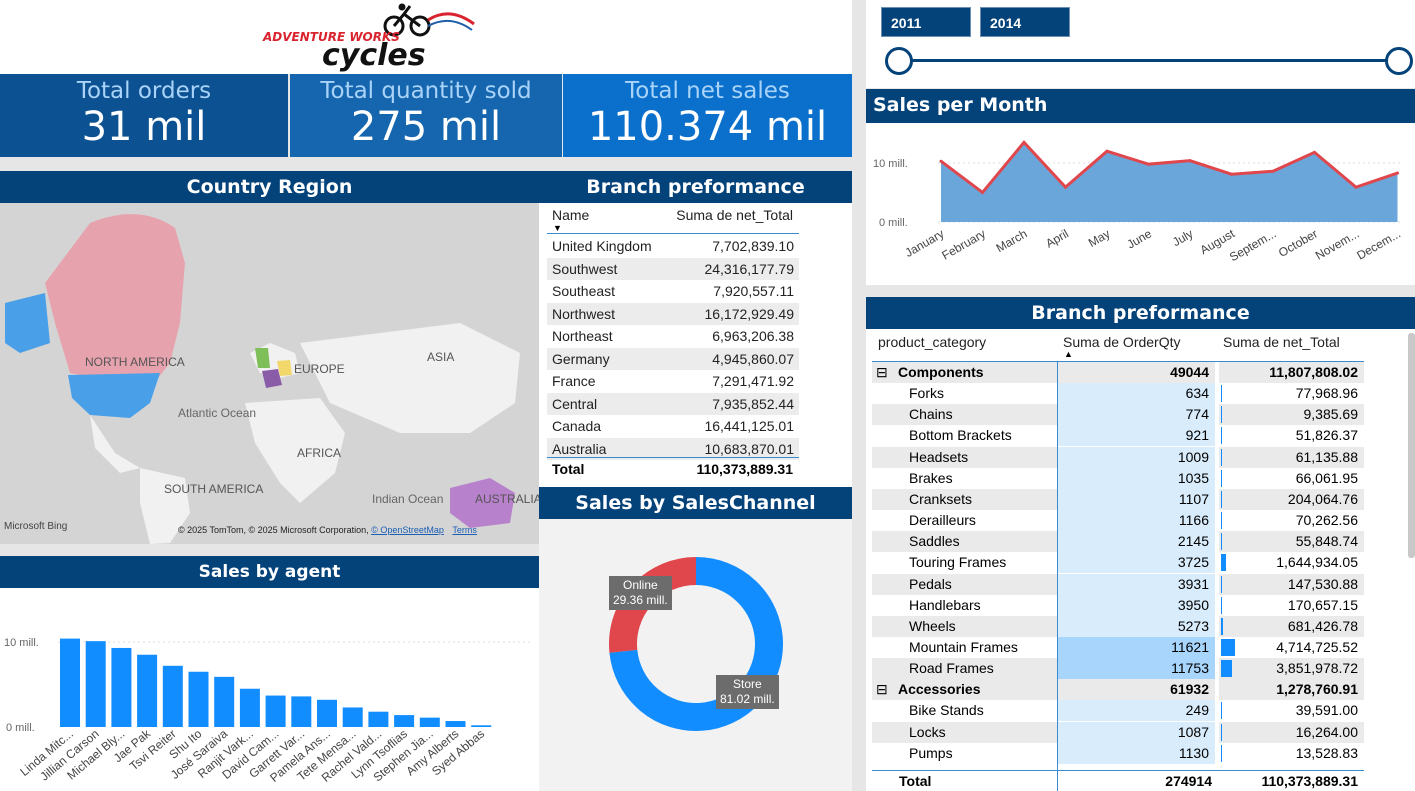  I want to click on table-row: Bottom Brackets 921 51,826.37, so click(1118, 436).